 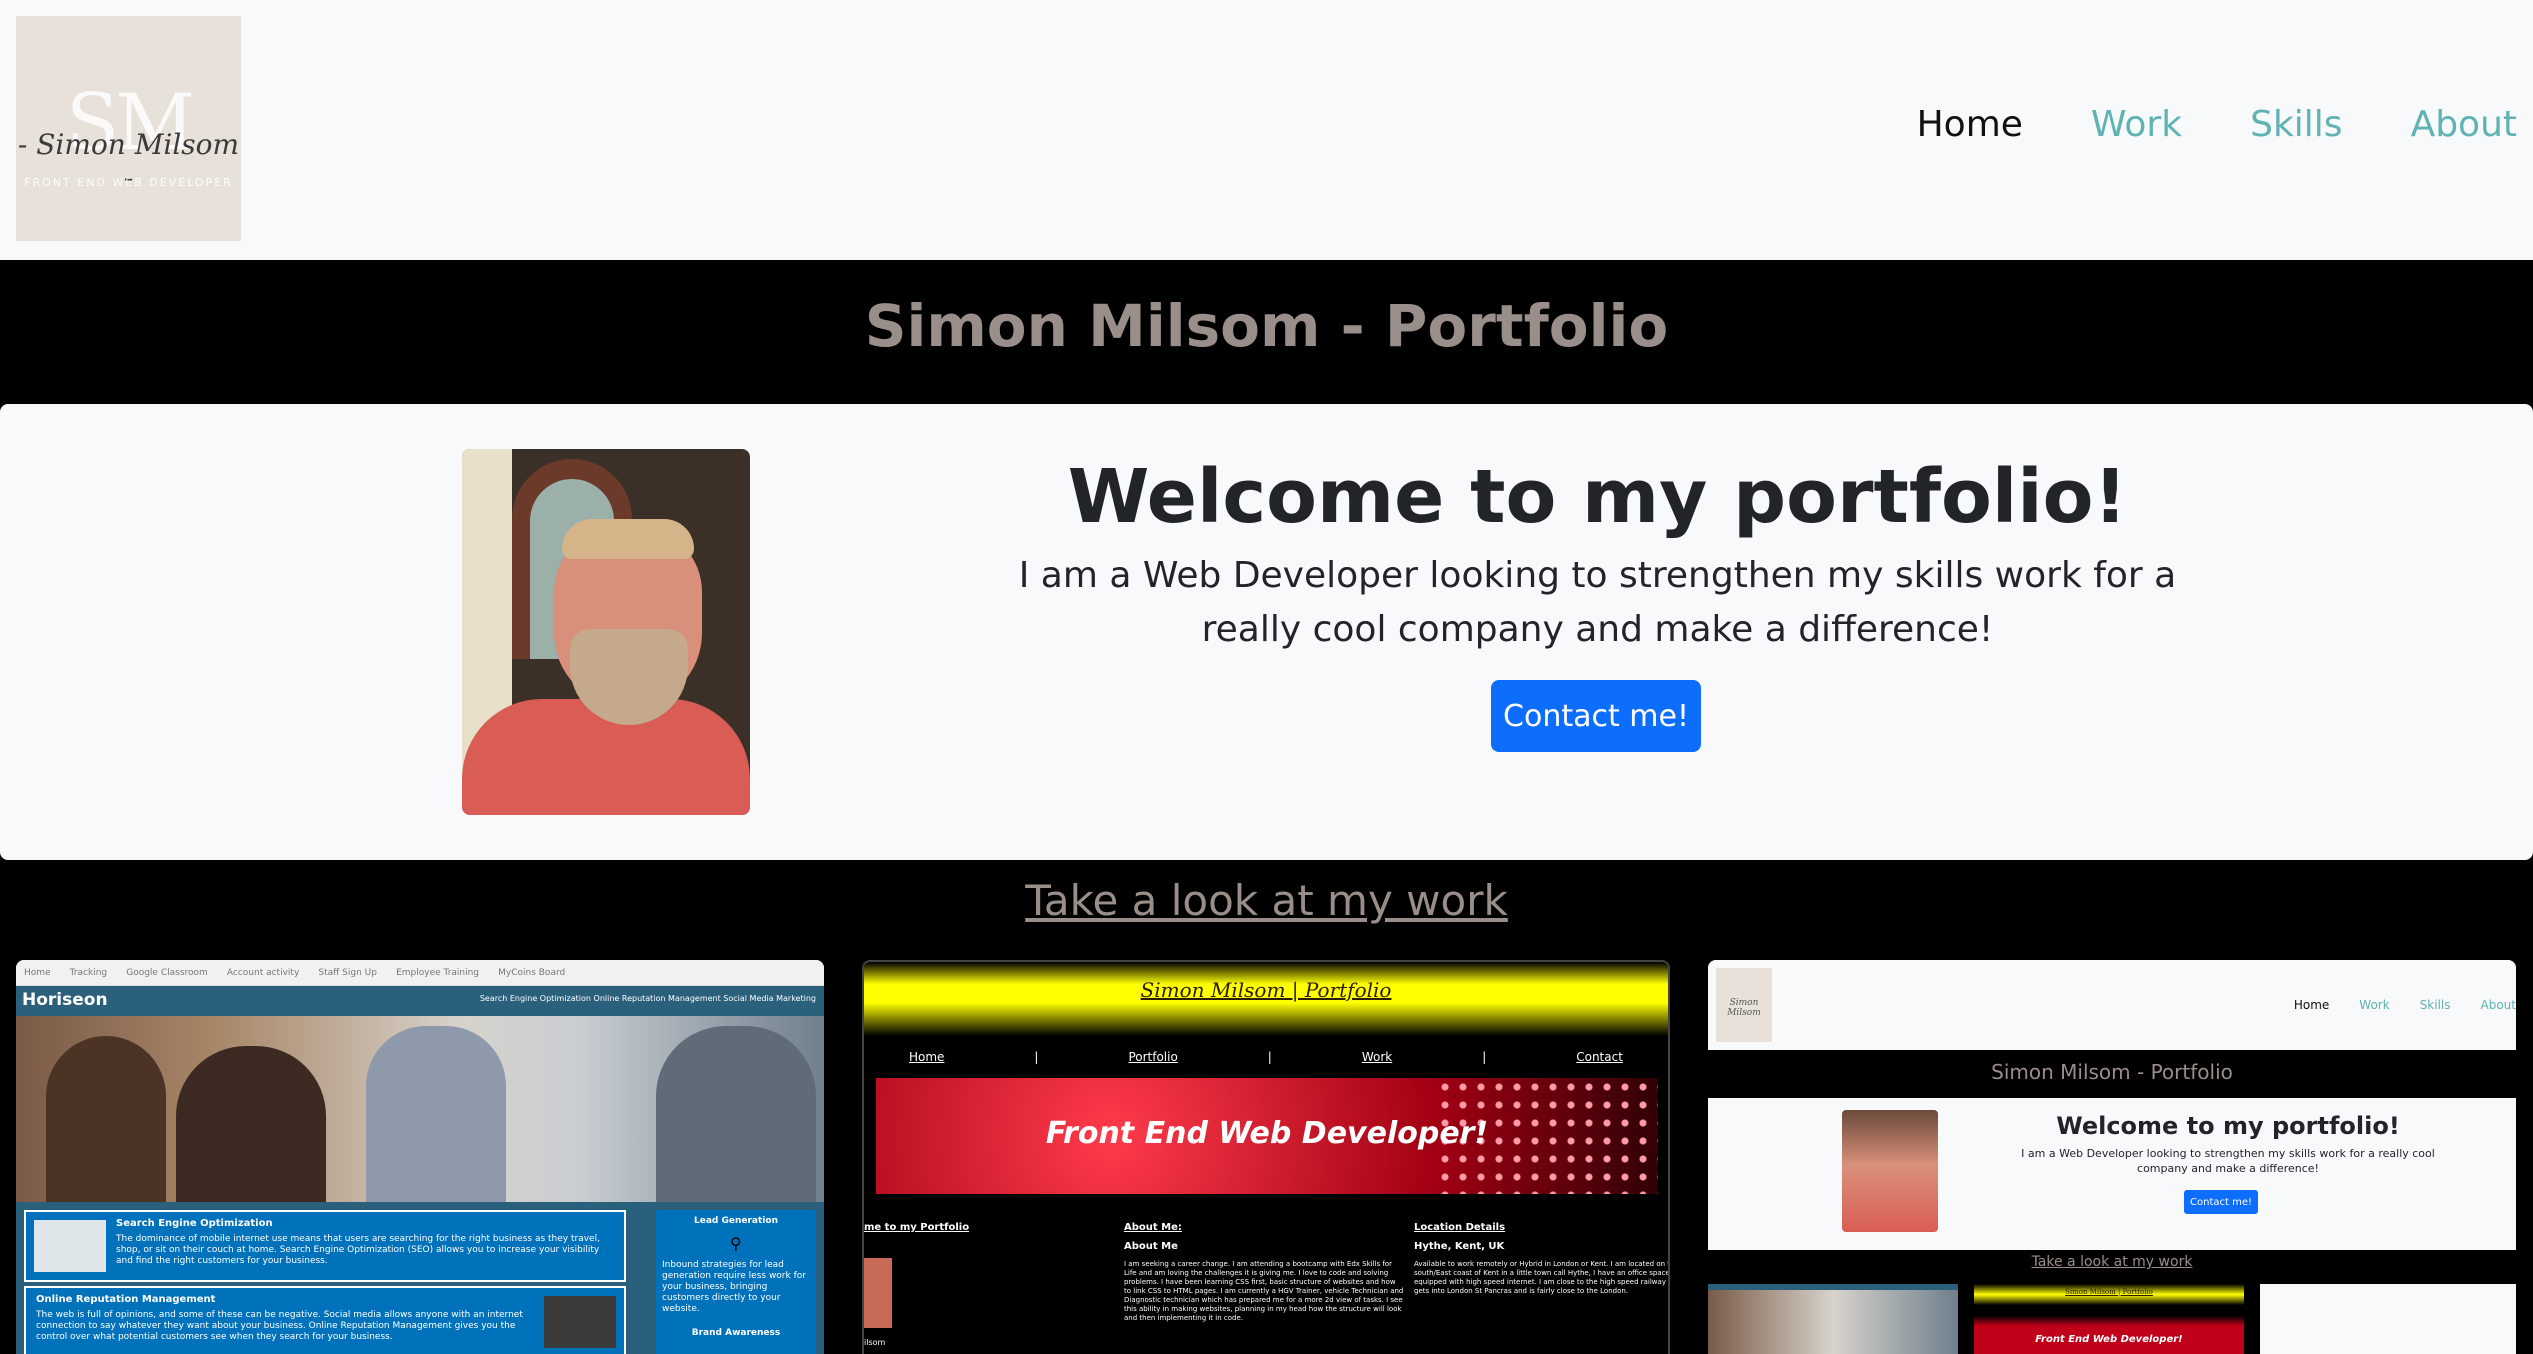 What do you see at coordinates (2221, 1202) in the screenshot?
I see `preview-contact-button: Contact me!` at bounding box center [2221, 1202].